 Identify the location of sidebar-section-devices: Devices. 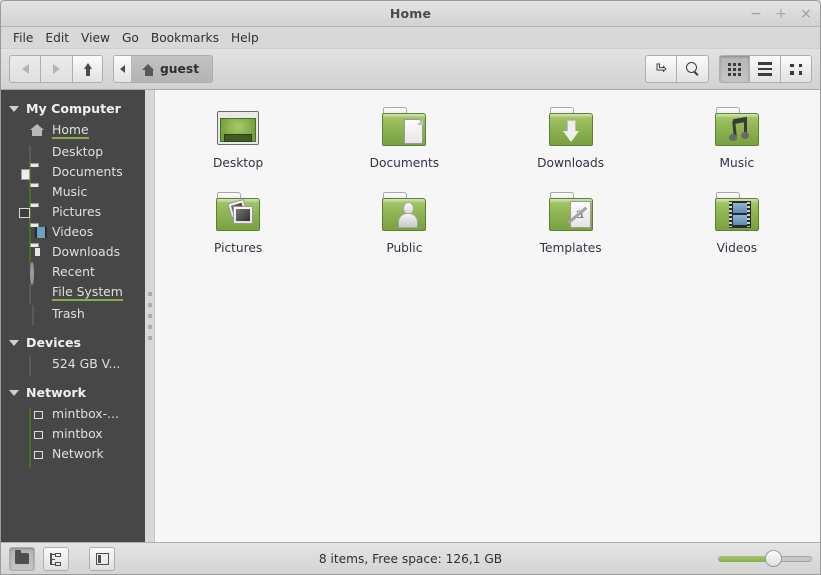
(73, 342).